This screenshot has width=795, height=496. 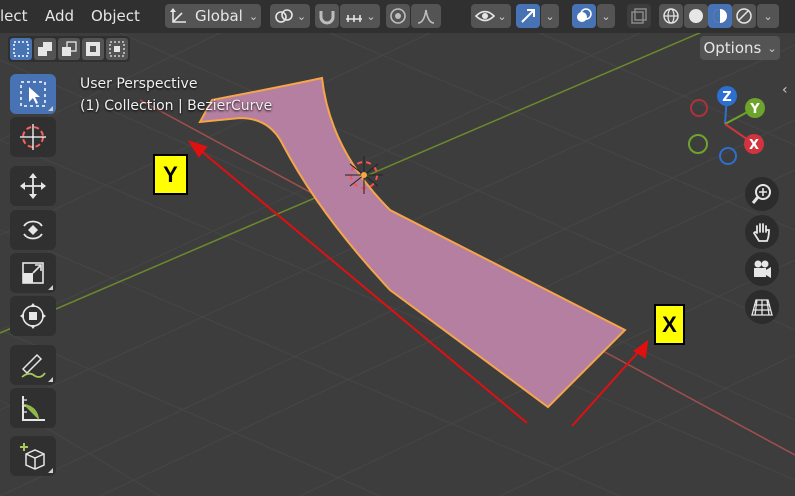 I want to click on select-invert-icon, so click(x=93, y=49).